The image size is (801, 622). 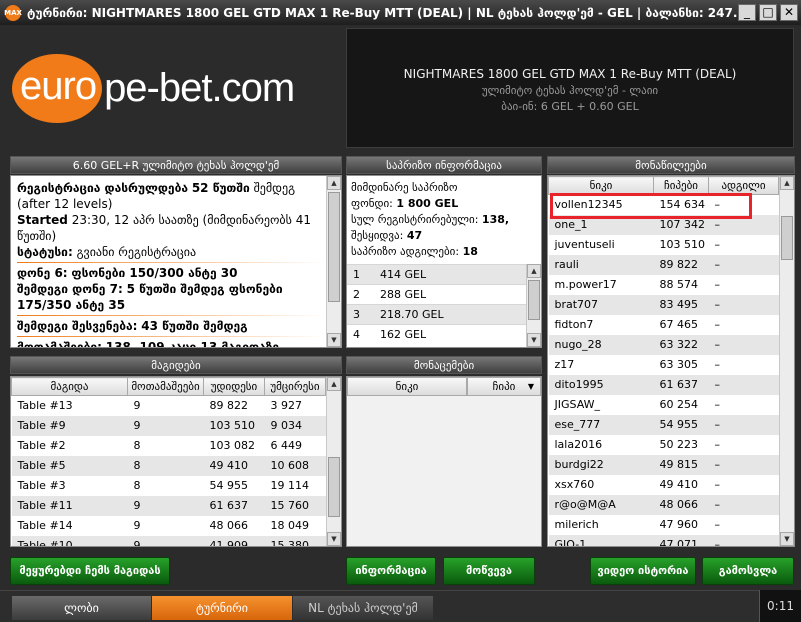 I want to click on details-scrollbar: ▲ ▼, so click(x=333, y=261).